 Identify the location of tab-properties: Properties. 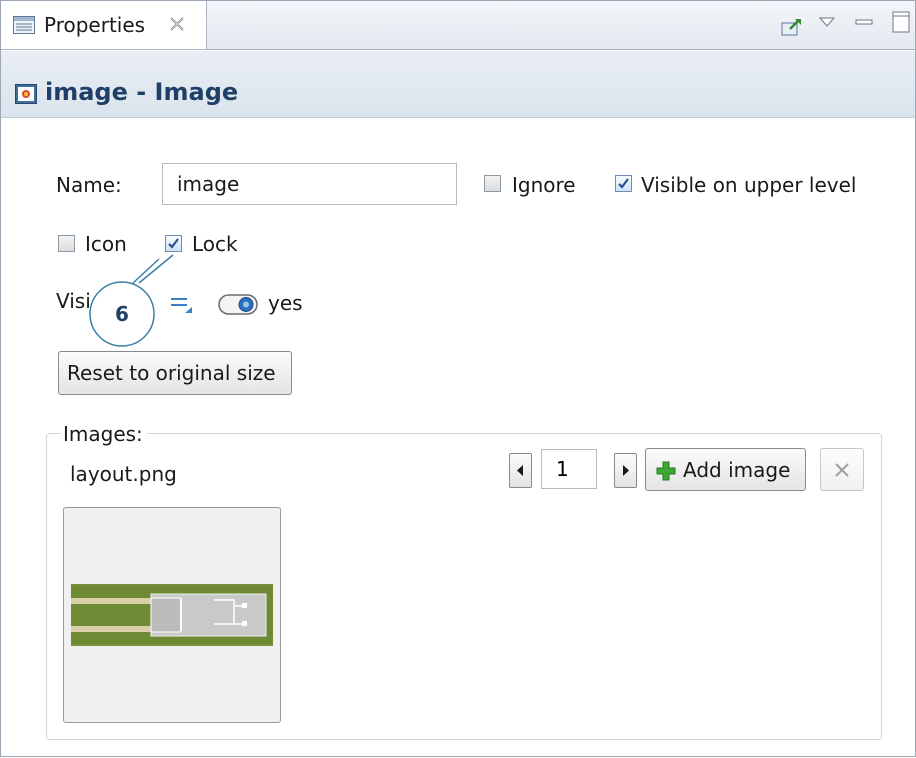
(104, 25).